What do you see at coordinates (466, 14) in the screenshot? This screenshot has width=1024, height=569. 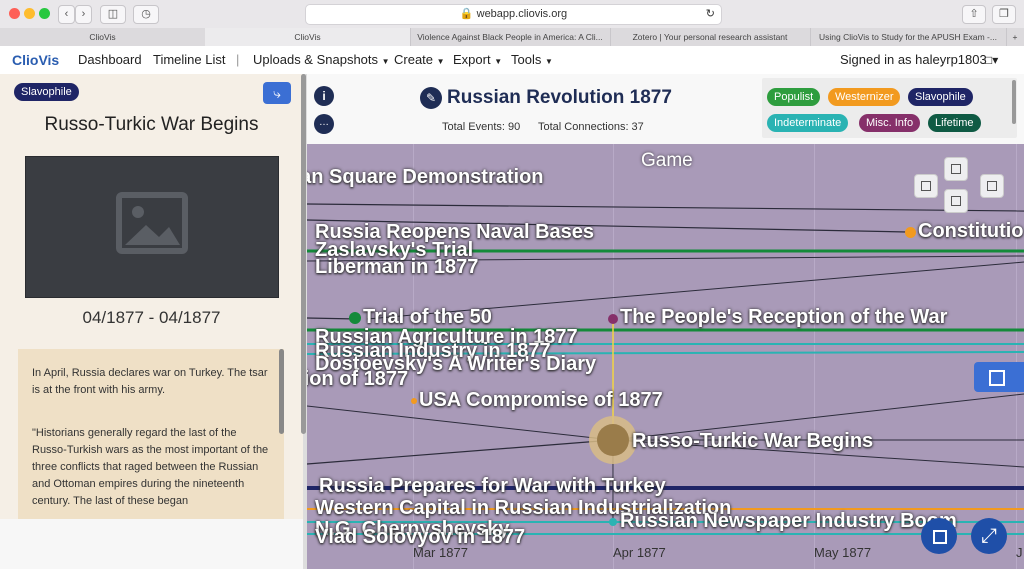 I see `lock-icon: 🔒` at bounding box center [466, 14].